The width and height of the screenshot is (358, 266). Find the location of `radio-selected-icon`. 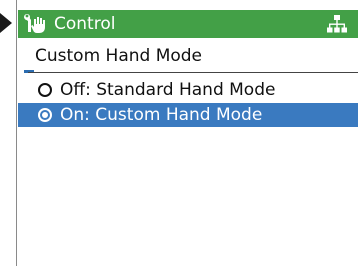

radio-selected-icon is located at coordinates (45, 115).